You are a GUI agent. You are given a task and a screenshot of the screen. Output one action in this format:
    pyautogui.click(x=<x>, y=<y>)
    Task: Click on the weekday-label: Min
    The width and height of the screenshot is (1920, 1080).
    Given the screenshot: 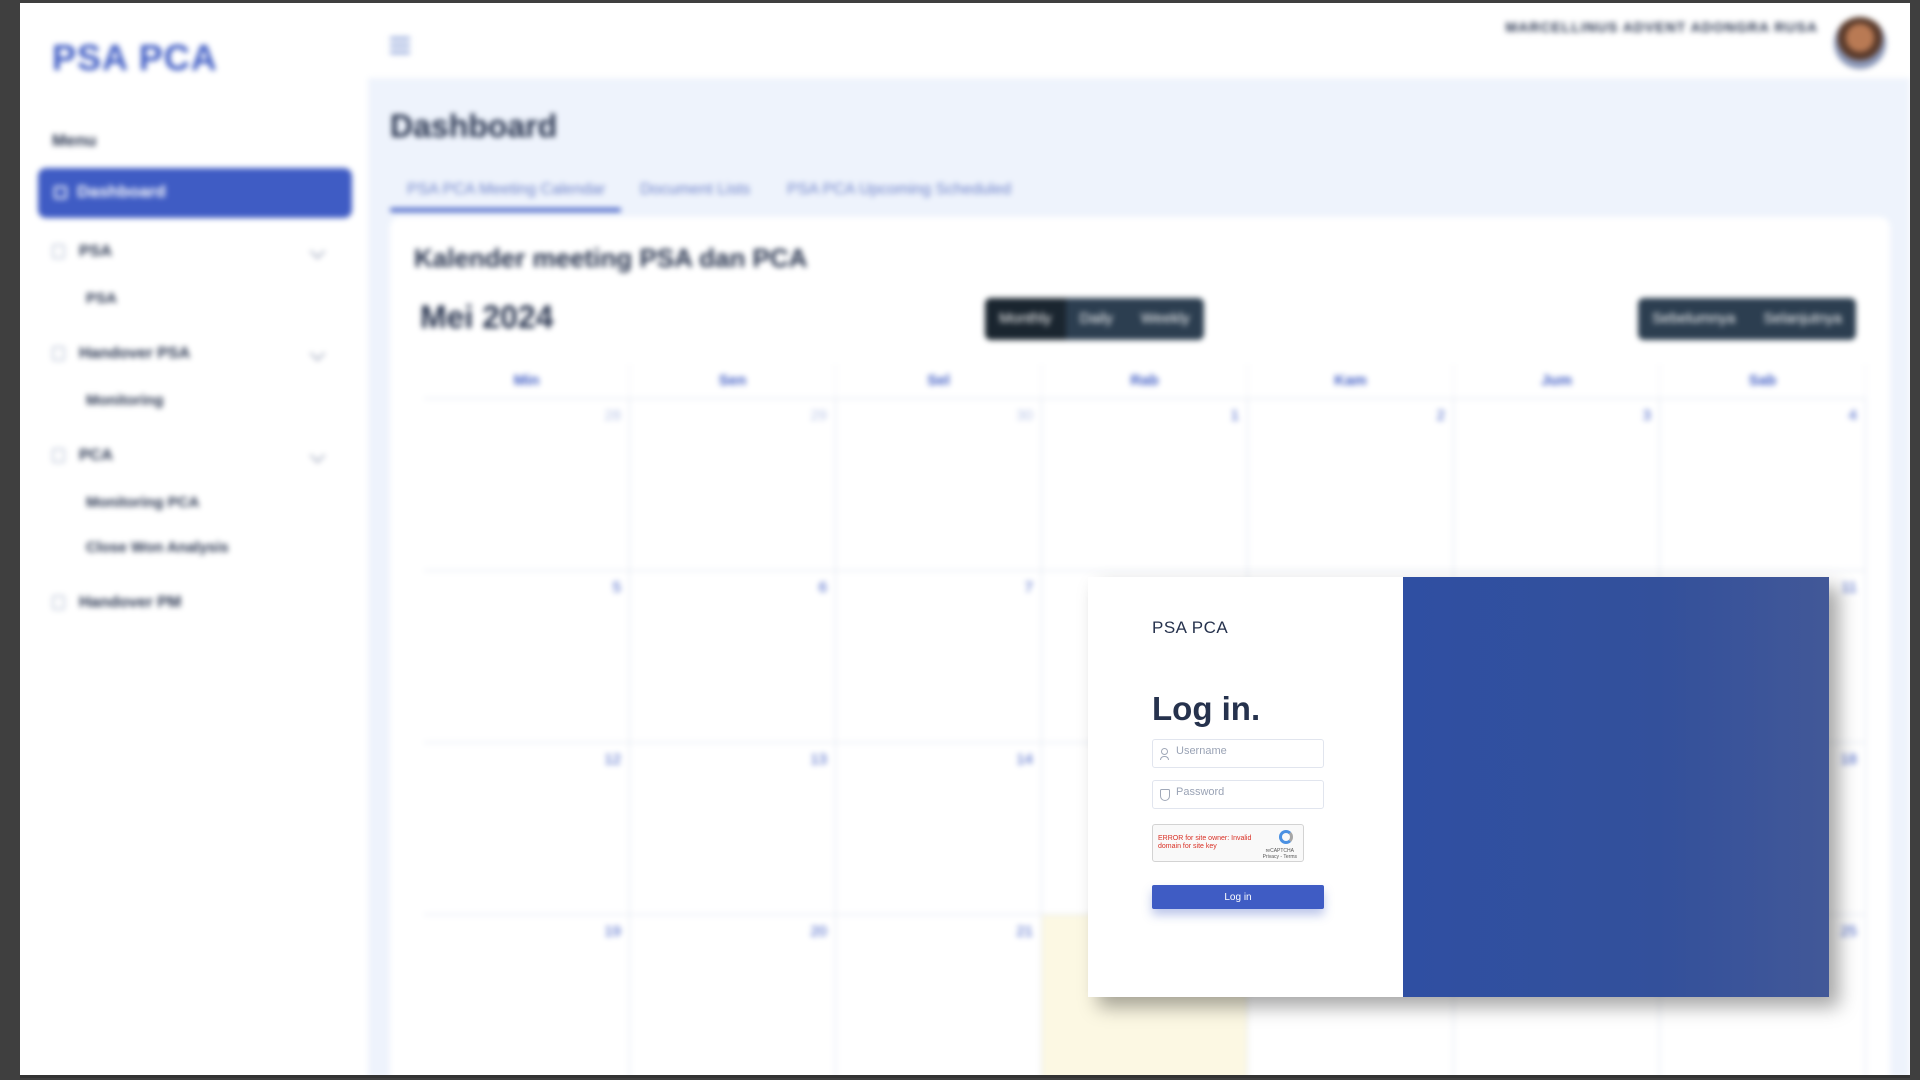 What is the action you would take?
    pyautogui.click(x=527, y=381)
    